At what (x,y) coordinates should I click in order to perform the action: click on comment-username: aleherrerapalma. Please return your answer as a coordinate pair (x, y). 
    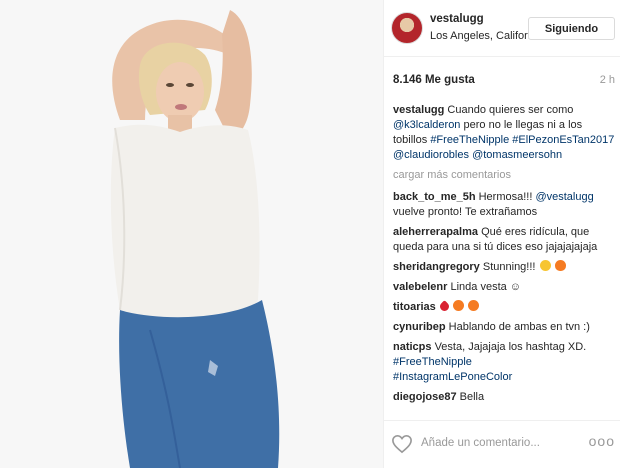
    Looking at the image, I should click on (435, 232).